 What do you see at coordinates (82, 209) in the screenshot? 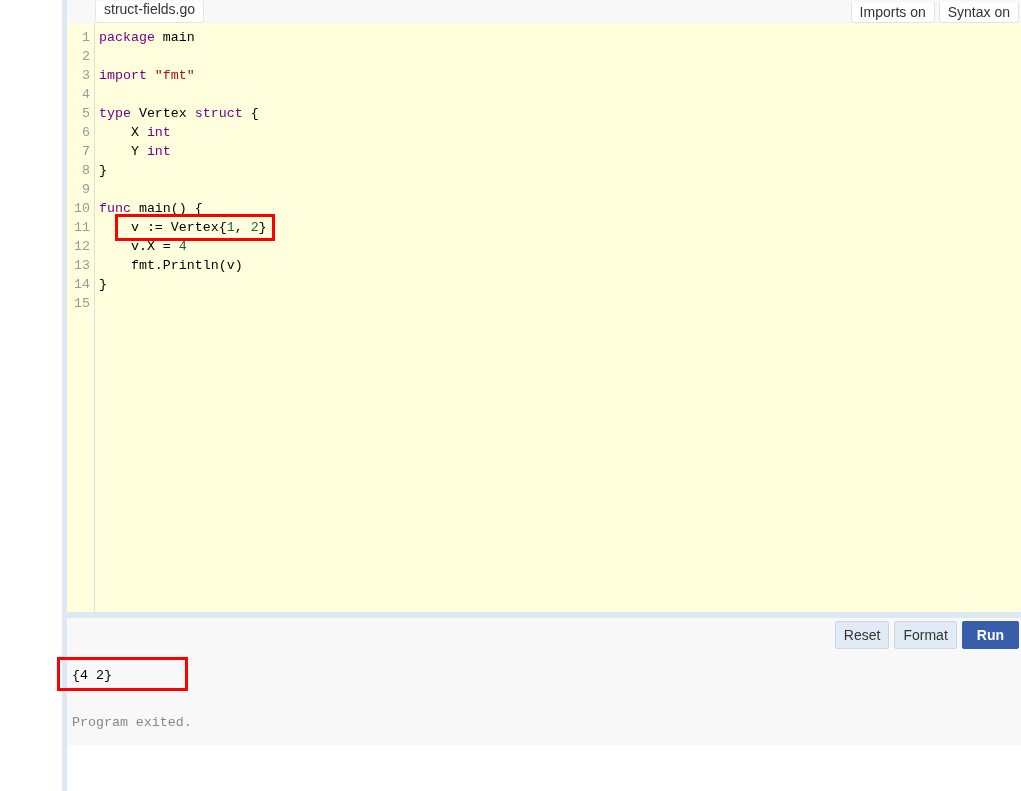
I see `line-number: 10` at bounding box center [82, 209].